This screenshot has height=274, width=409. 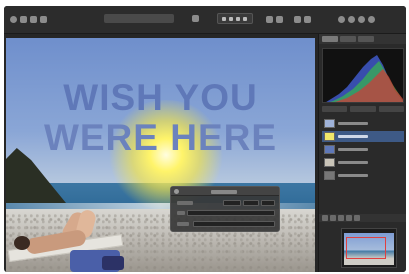 What do you see at coordinates (357, 218) in the screenshot?
I see `delete-icon` at bounding box center [357, 218].